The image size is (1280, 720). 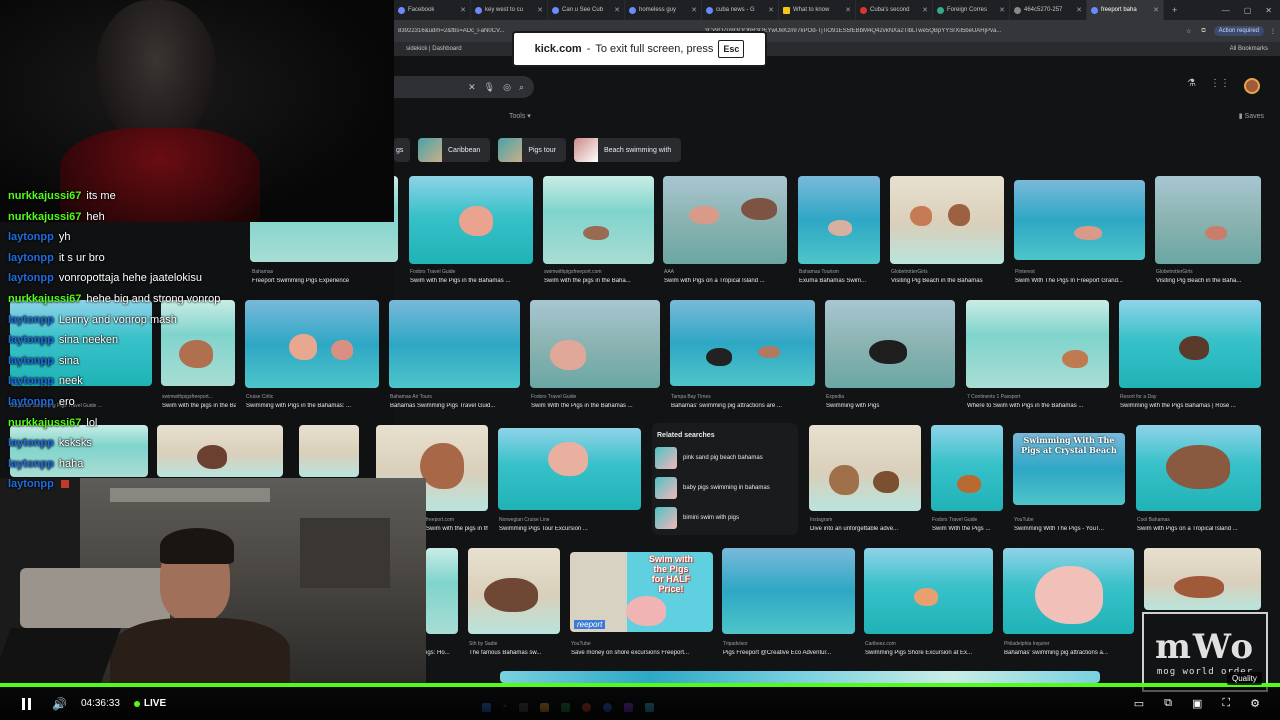 What do you see at coordinates (28, 703) in the screenshot?
I see `pause-button` at bounding box center [28, 703].